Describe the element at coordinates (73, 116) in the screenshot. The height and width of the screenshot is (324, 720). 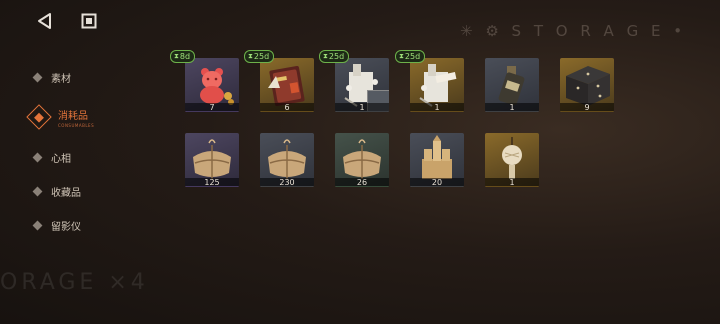
I see `sidebar-item-label: 消耗品` at that location.